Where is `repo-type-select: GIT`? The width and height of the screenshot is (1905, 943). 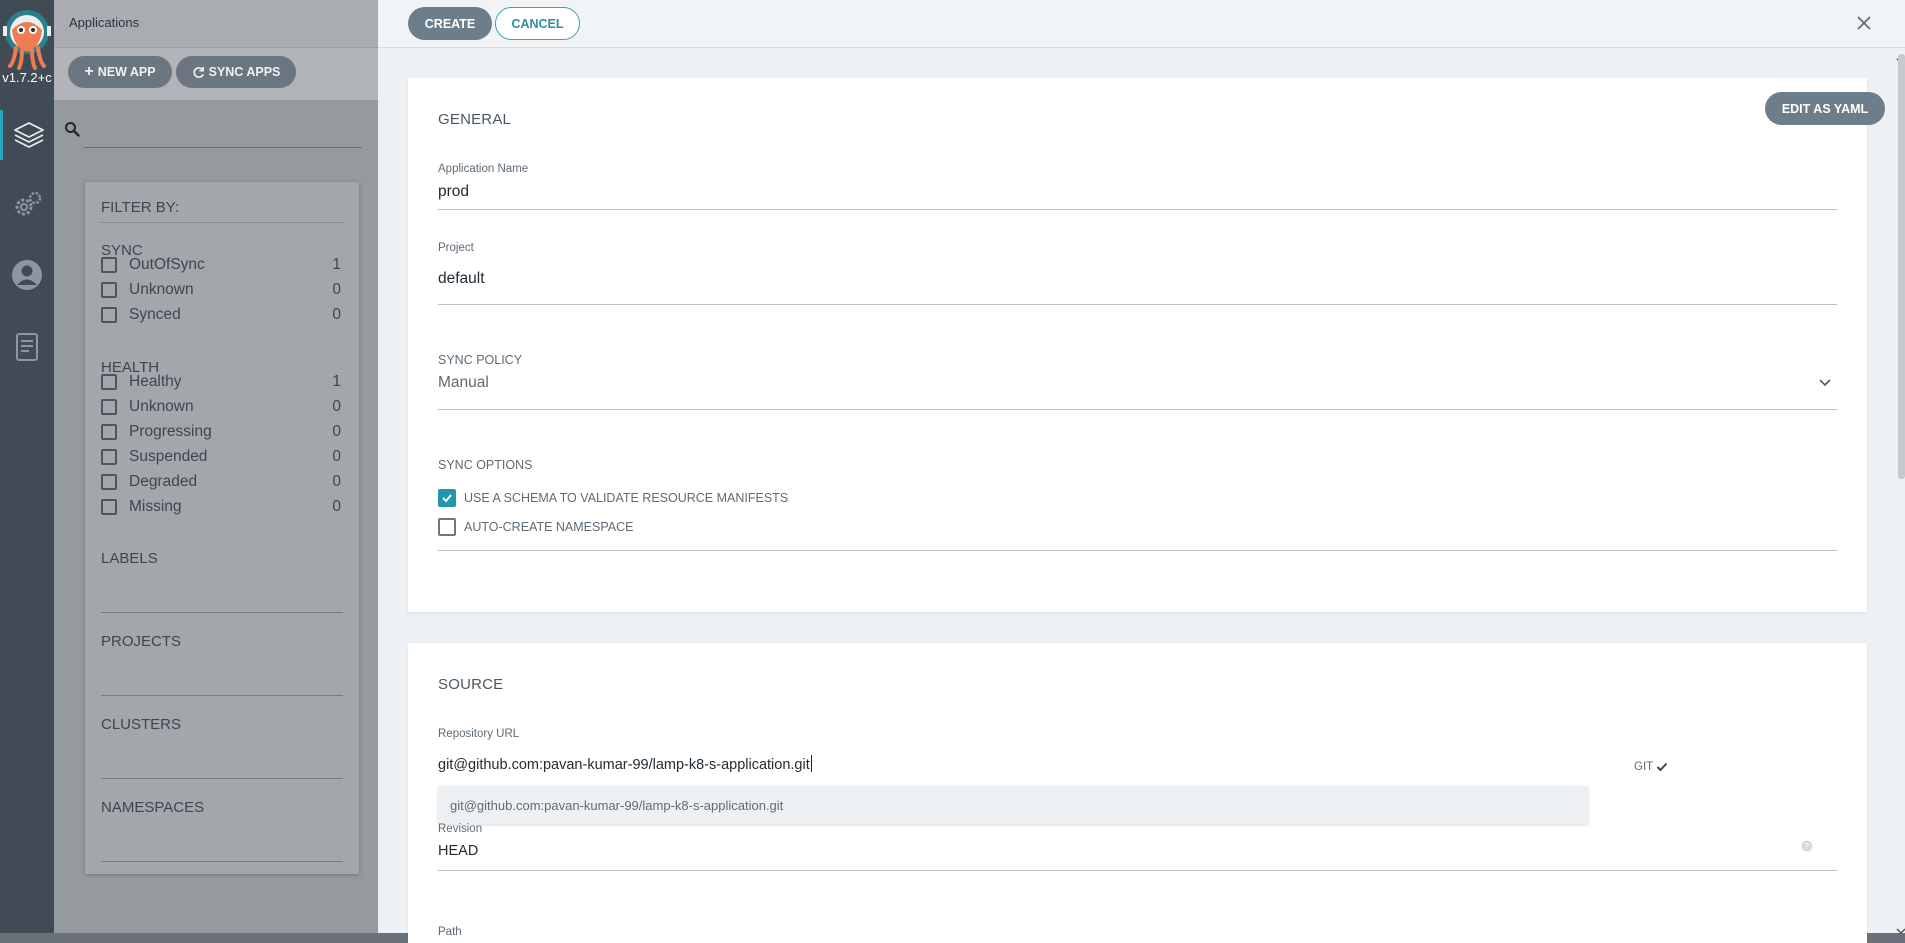 repo-type-select: GIT is located at coordinates (1651, 767).